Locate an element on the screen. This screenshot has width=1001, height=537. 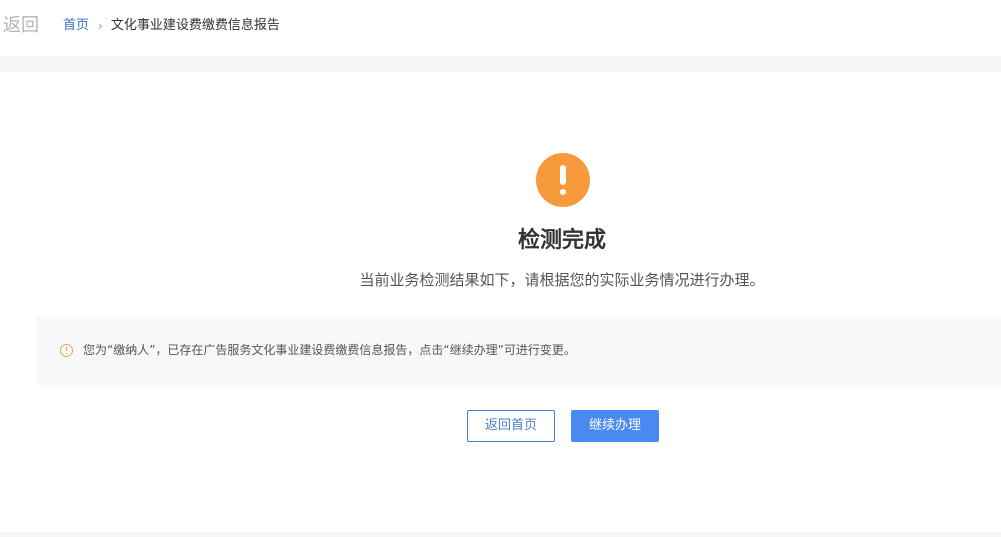
warning-icon is located at coordinates (563, 180).